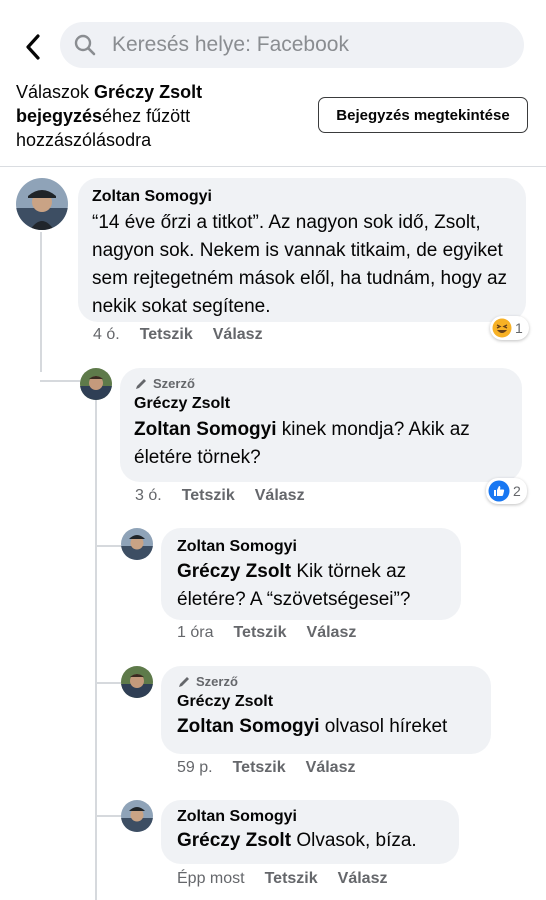  I want to click on comment-text: Zoltan Somogyi olvasol híreket, so click(326, 727).